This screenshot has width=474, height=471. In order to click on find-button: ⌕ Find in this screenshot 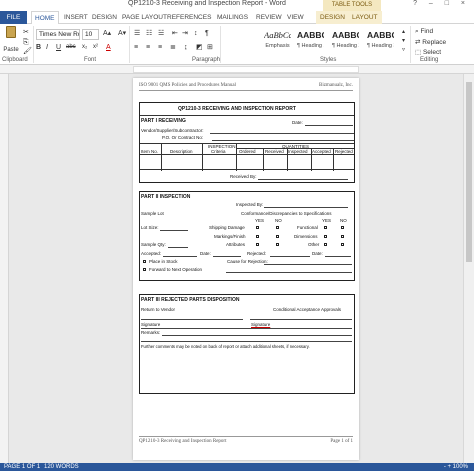, I will do `click(424, 32)`.